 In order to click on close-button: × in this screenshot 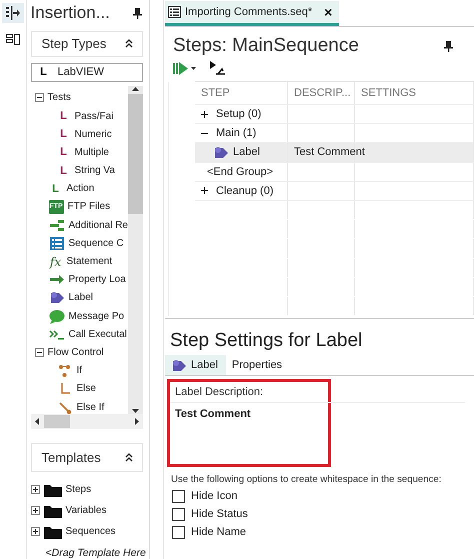, I will do `click(328, 12)`.